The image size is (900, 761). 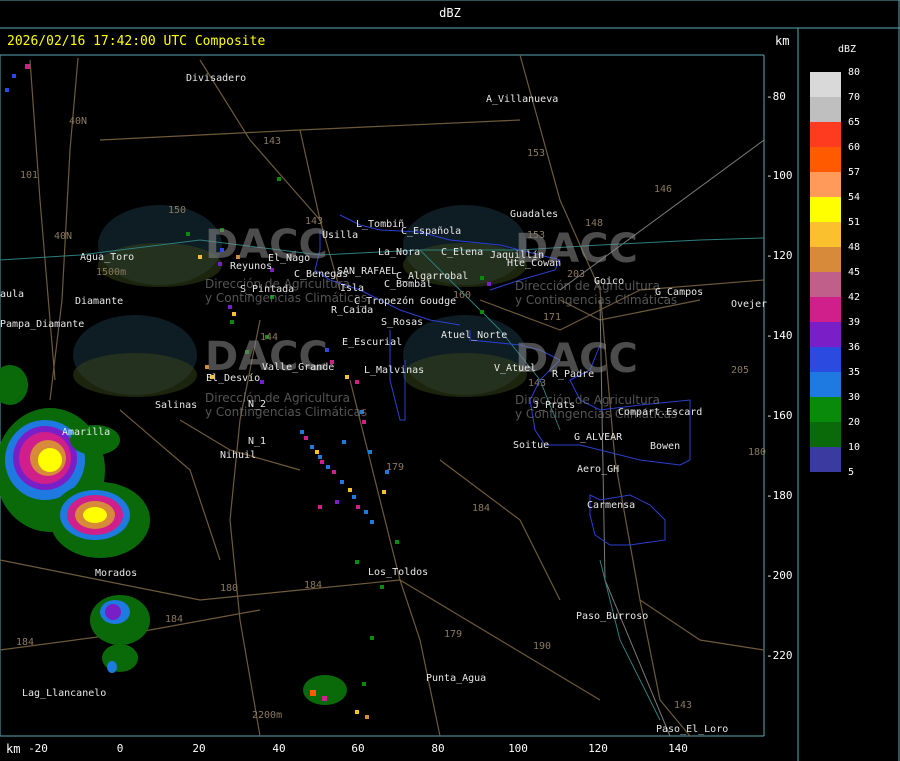 What do you see at coordinates (86, 432) in the screenshot?
I see `place-label: Amarilla` at bounding box center [86, 432].